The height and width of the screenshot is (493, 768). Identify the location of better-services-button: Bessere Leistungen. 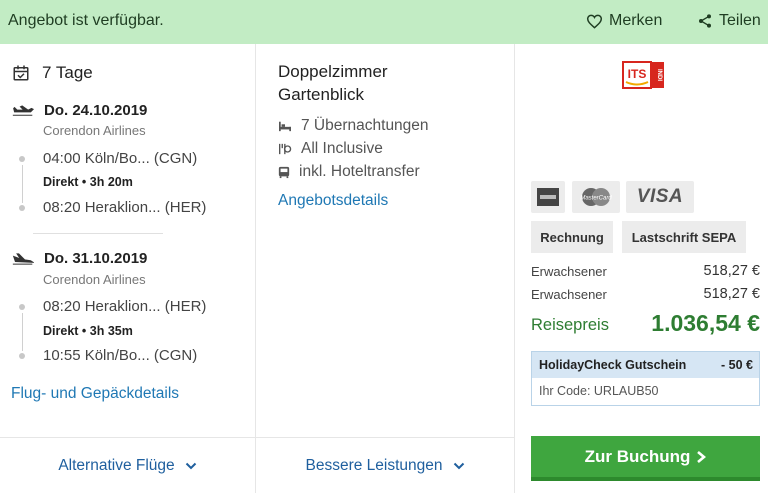
(385, 465).